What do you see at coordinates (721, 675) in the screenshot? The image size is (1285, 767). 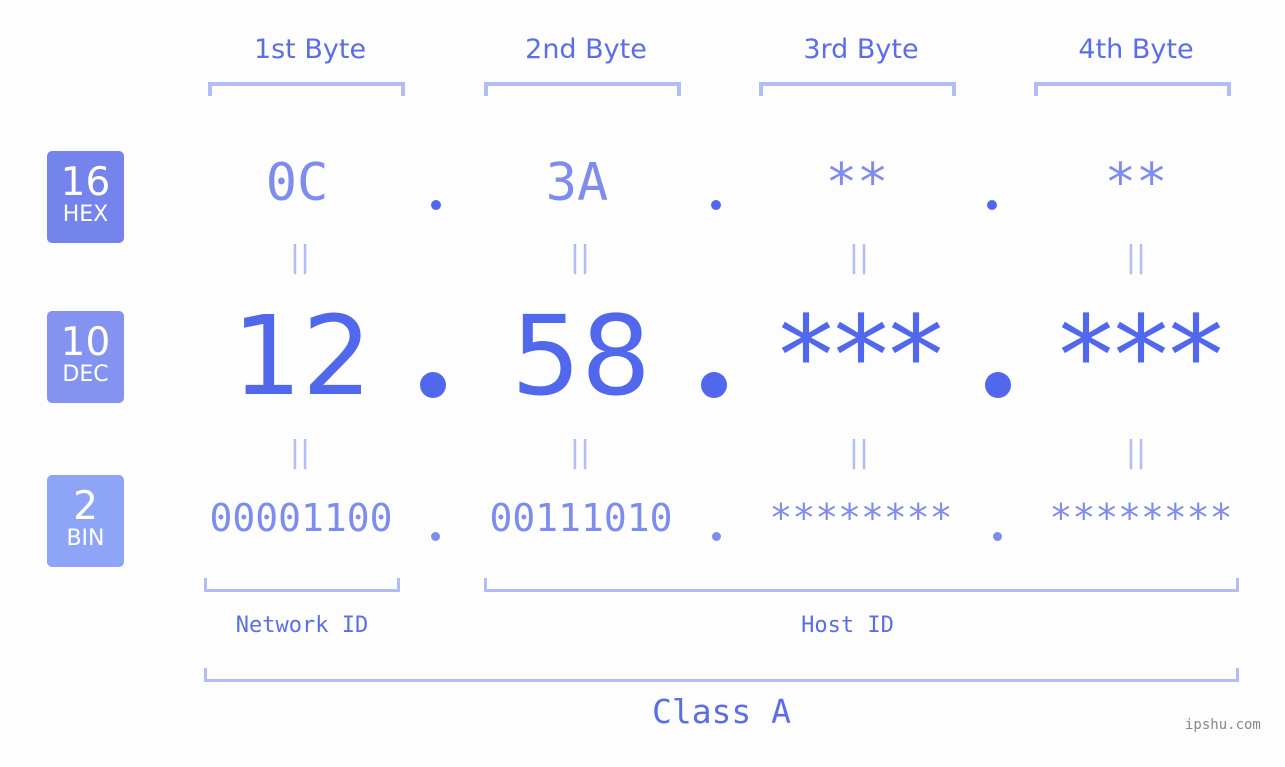 I see `class-bracket` at bounding box center [721, 675].